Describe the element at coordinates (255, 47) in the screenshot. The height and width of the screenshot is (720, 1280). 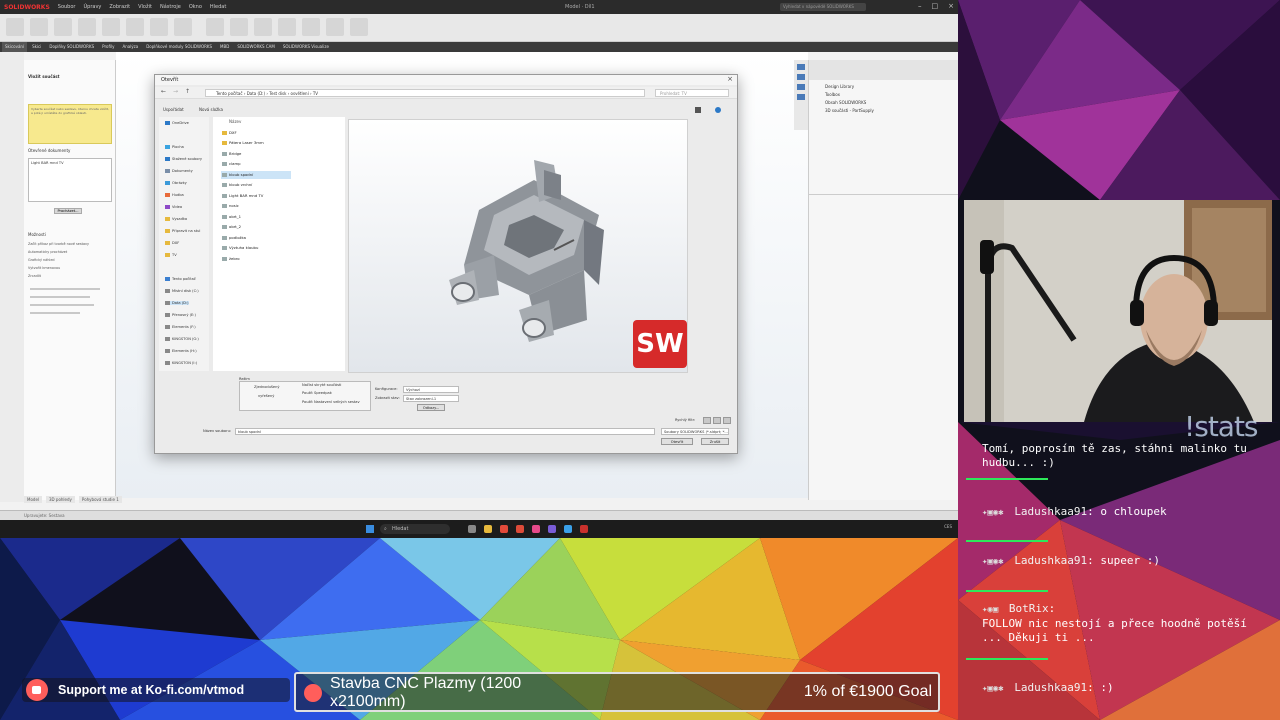
I see `tab-cam: SOLIDWORKS CAM` at that location.